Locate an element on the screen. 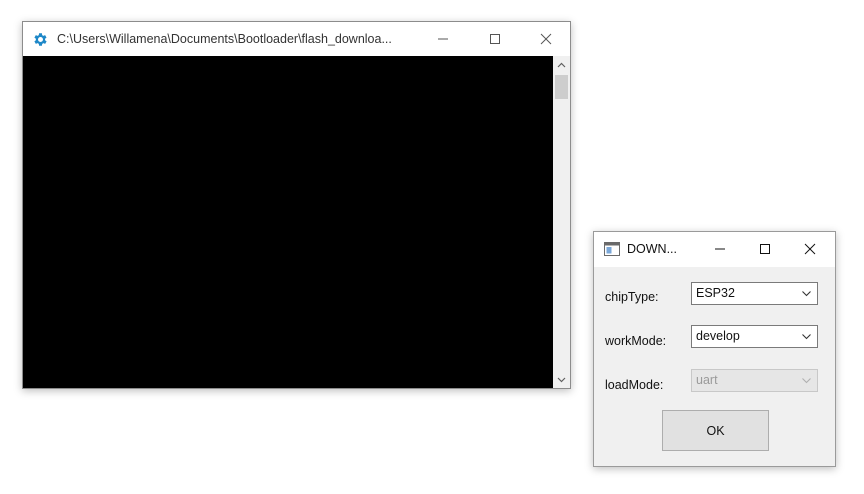 Image resolution: width=864 pixels, height=494 pixels. console-minimize-button is located at coordinates (443, 39).